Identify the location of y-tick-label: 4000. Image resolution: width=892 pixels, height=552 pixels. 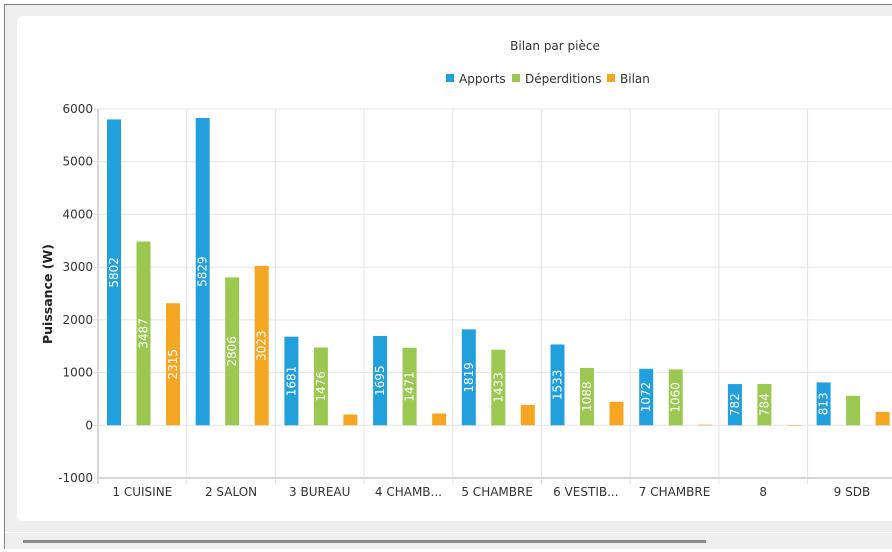
(77, 214).